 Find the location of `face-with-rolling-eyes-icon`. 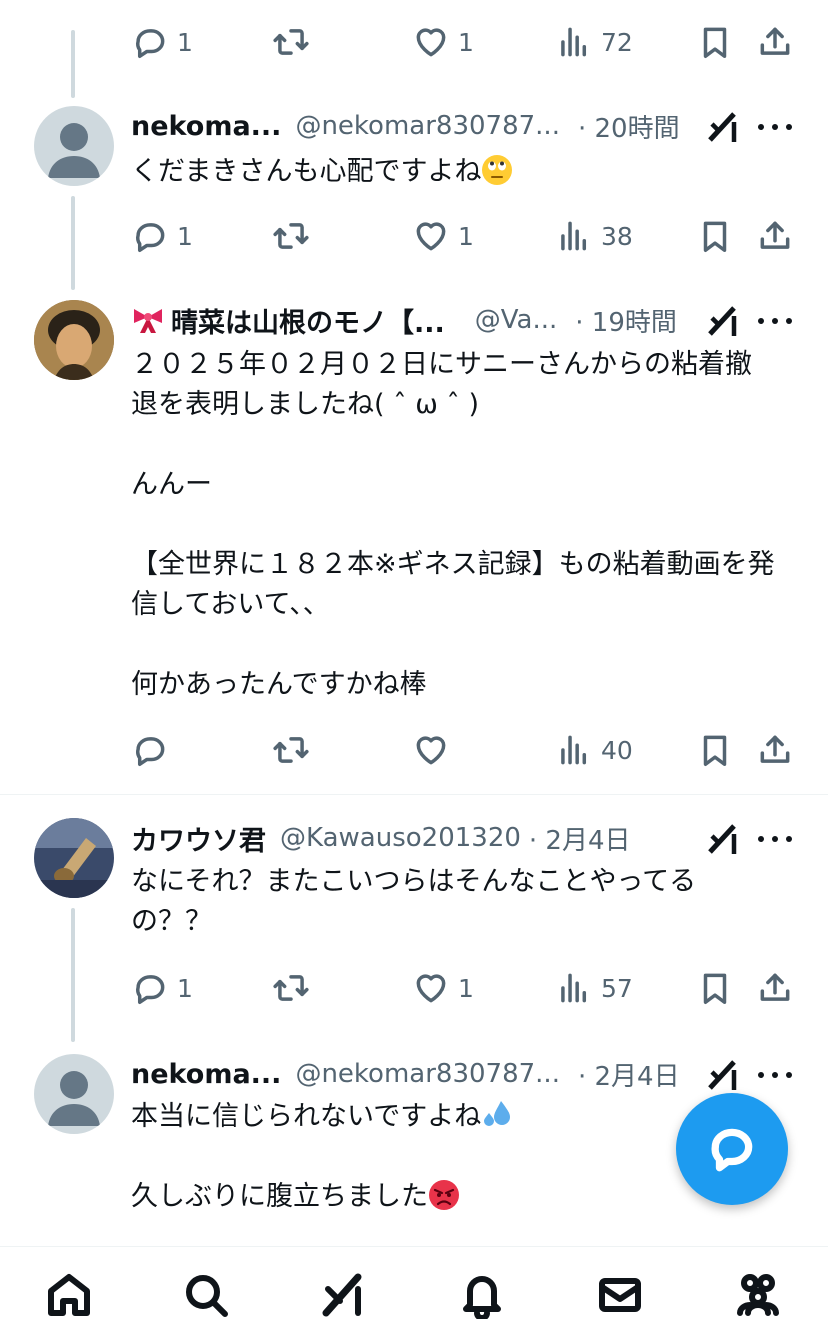

face-with-rolling-eyes-icon is located at coordinates (497, 170).